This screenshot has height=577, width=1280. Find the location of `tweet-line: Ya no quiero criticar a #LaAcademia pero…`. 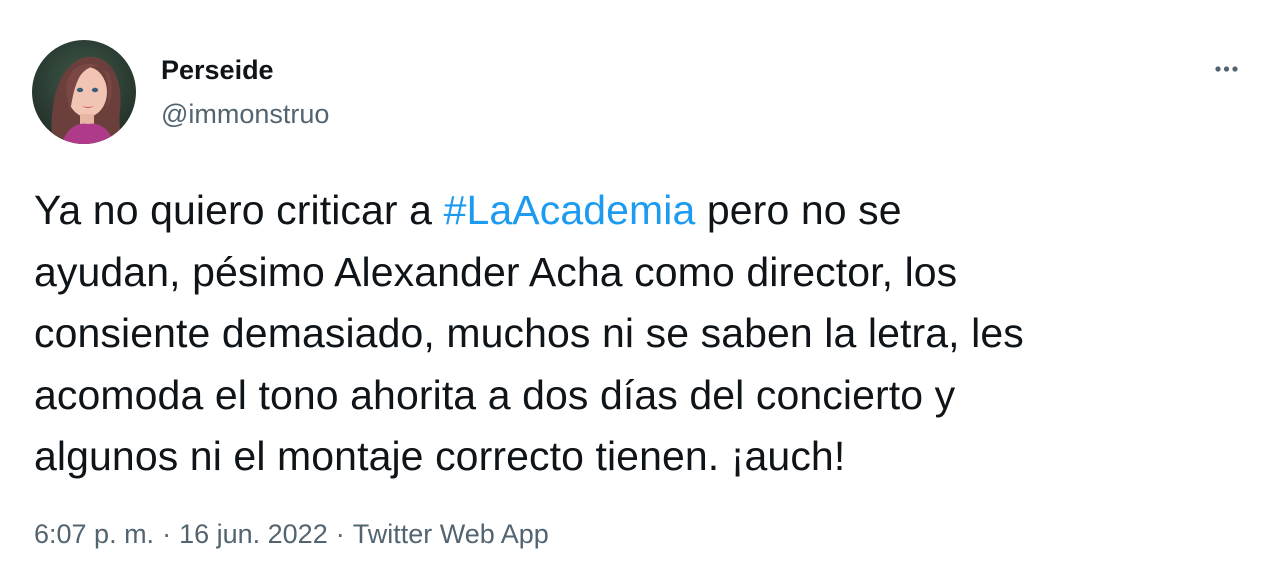

tweet-line: Ya no quiero criticar a #LaAcademia pero… is located at coordinates (644, 211).